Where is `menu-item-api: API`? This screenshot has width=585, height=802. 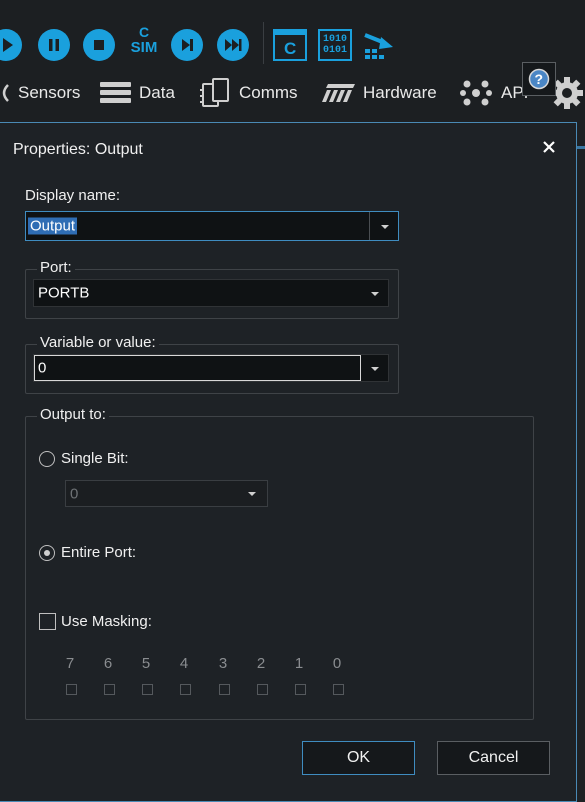 menu-item-api: API is located at coordinates (494, 93).